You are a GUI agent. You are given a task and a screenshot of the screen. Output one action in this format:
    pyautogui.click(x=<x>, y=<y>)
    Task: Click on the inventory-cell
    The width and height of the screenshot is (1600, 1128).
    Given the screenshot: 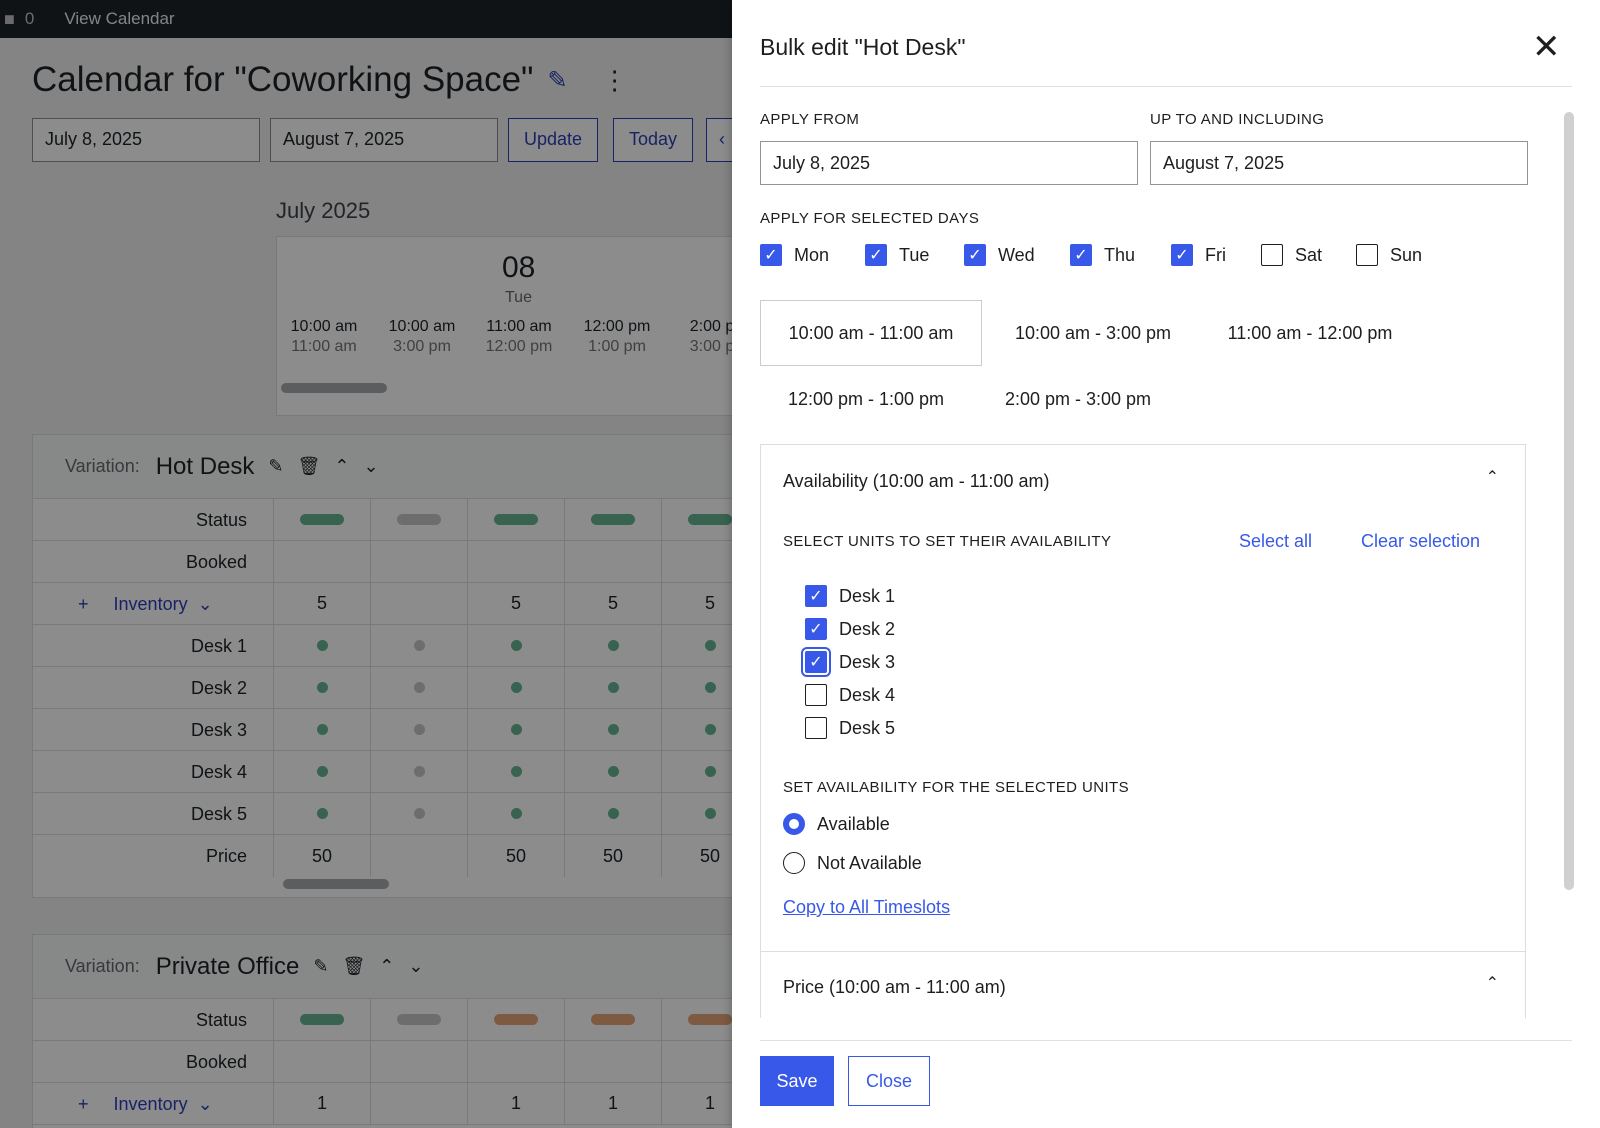 What is the action you would take?
    pyautogui.click(x=418, y=603)
    